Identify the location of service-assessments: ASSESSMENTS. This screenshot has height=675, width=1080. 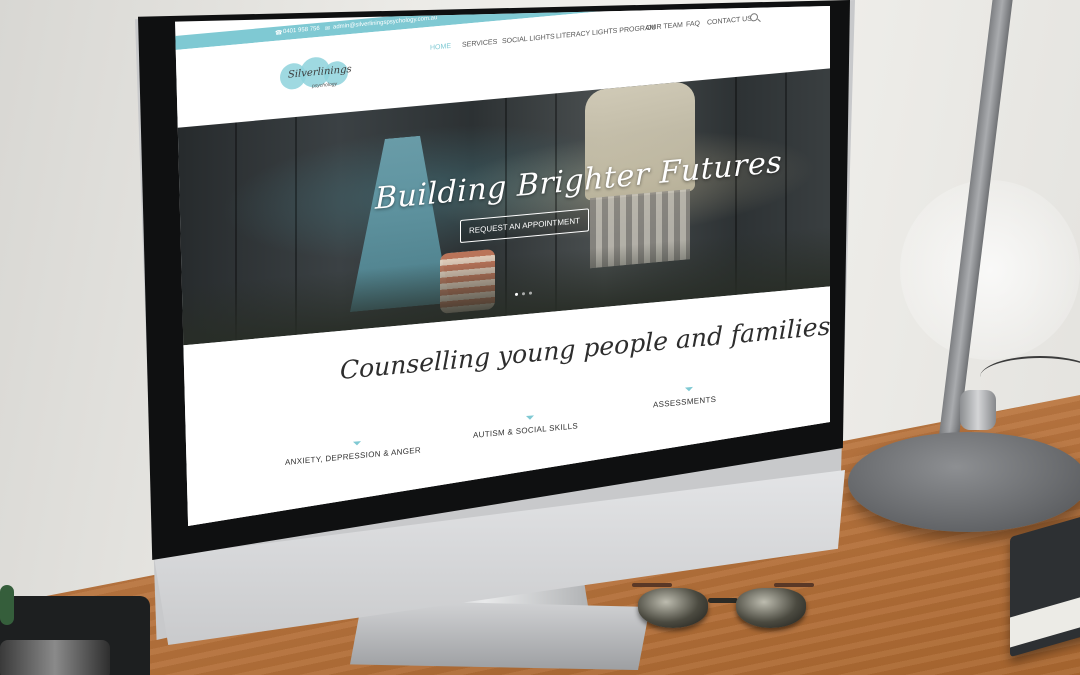
(685, 398).